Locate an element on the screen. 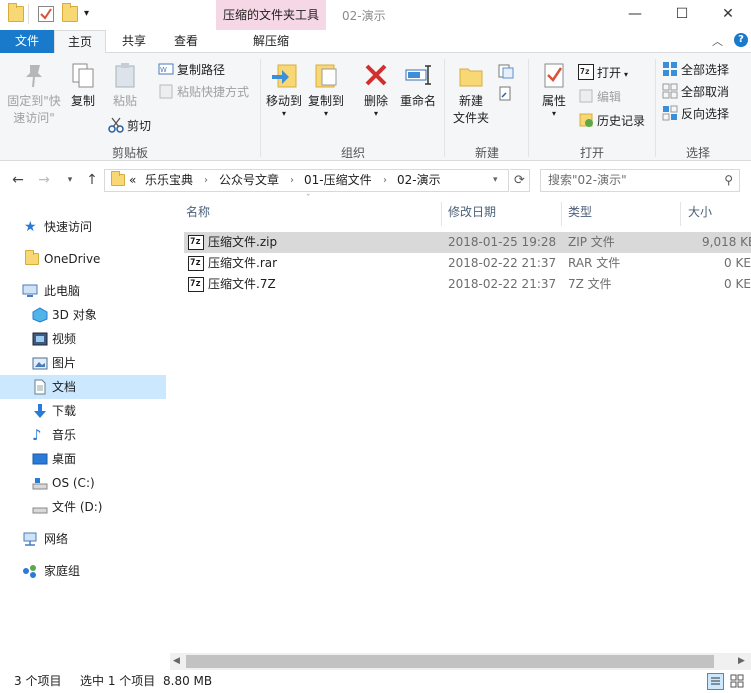 The width and height of the screenshot is (751, 693). properties-button: 属性 ▾ is located at coordinates (554, 89).